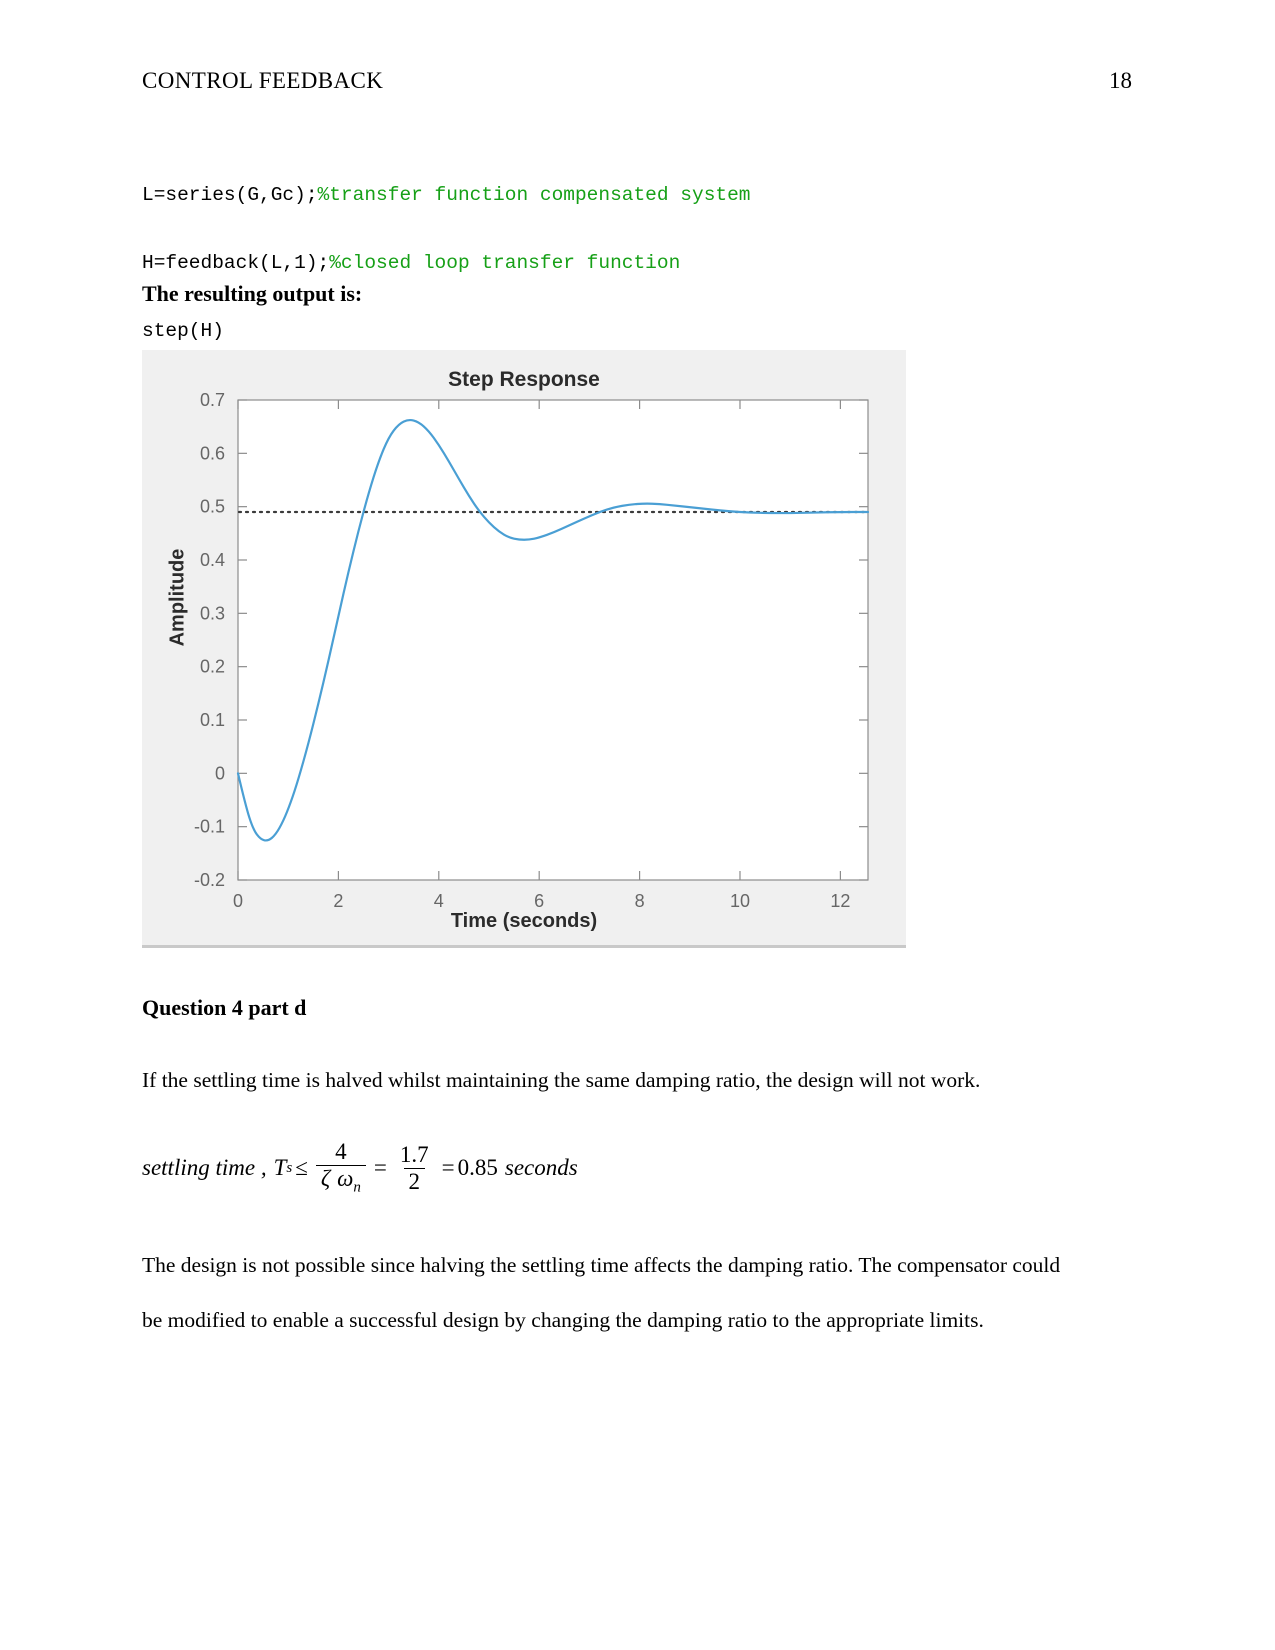 The height and width of the screenshot is (1650, 1275). I want to click on question-heading: Question 4 part d, so click(224, 1007).